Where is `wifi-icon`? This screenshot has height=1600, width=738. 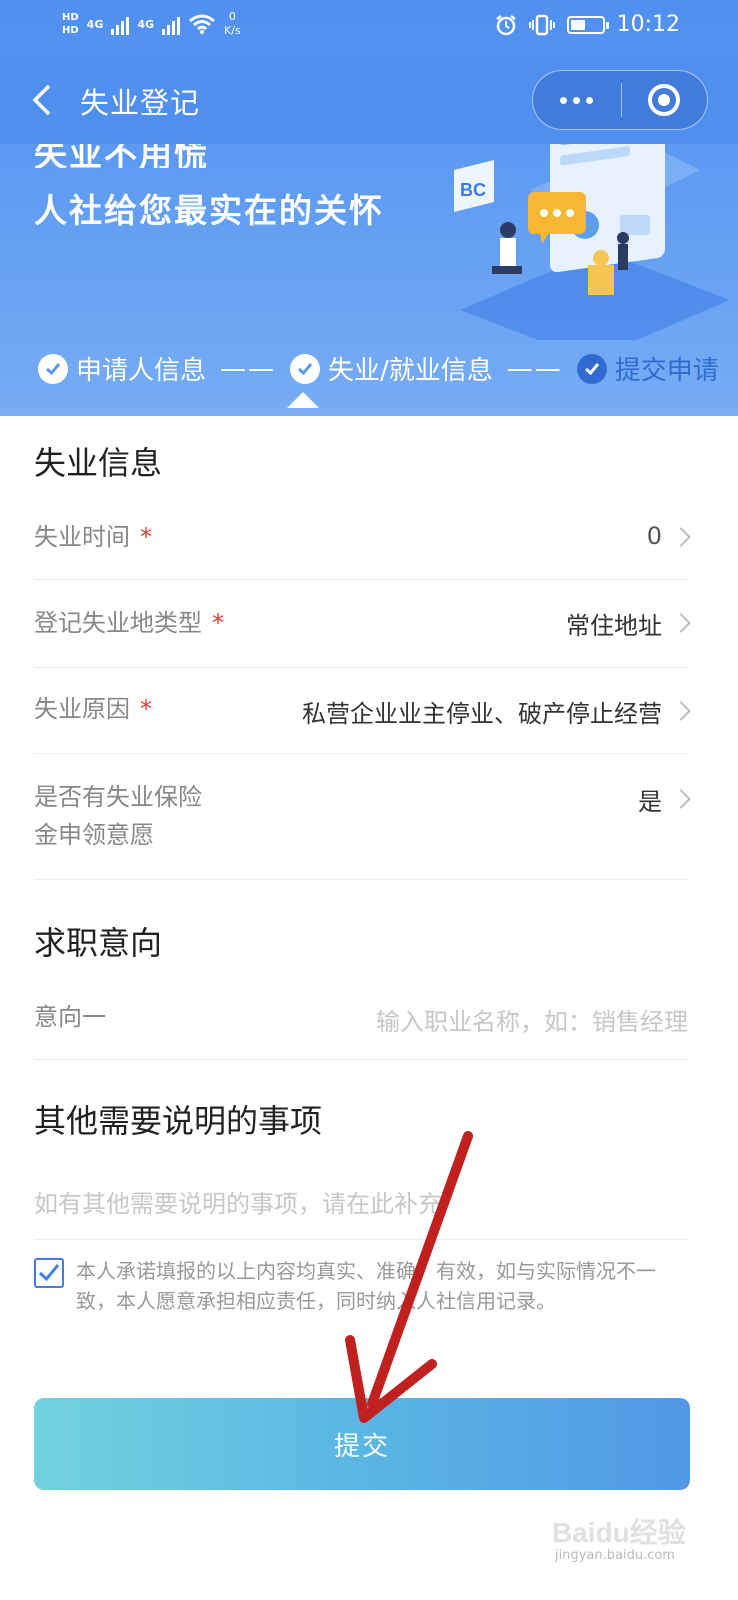 wifi-icon is located at coordinates (202, 24).